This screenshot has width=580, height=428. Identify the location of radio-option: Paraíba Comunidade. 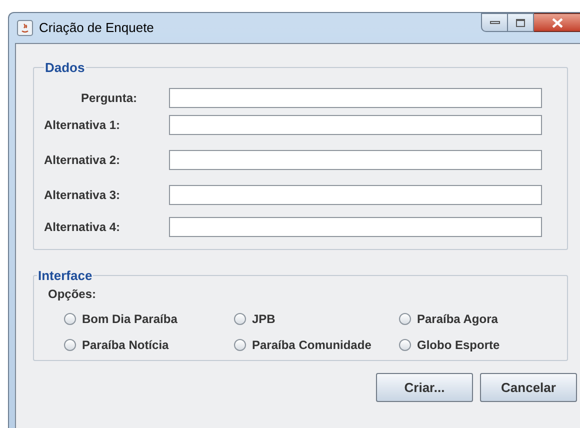
(316, 345).